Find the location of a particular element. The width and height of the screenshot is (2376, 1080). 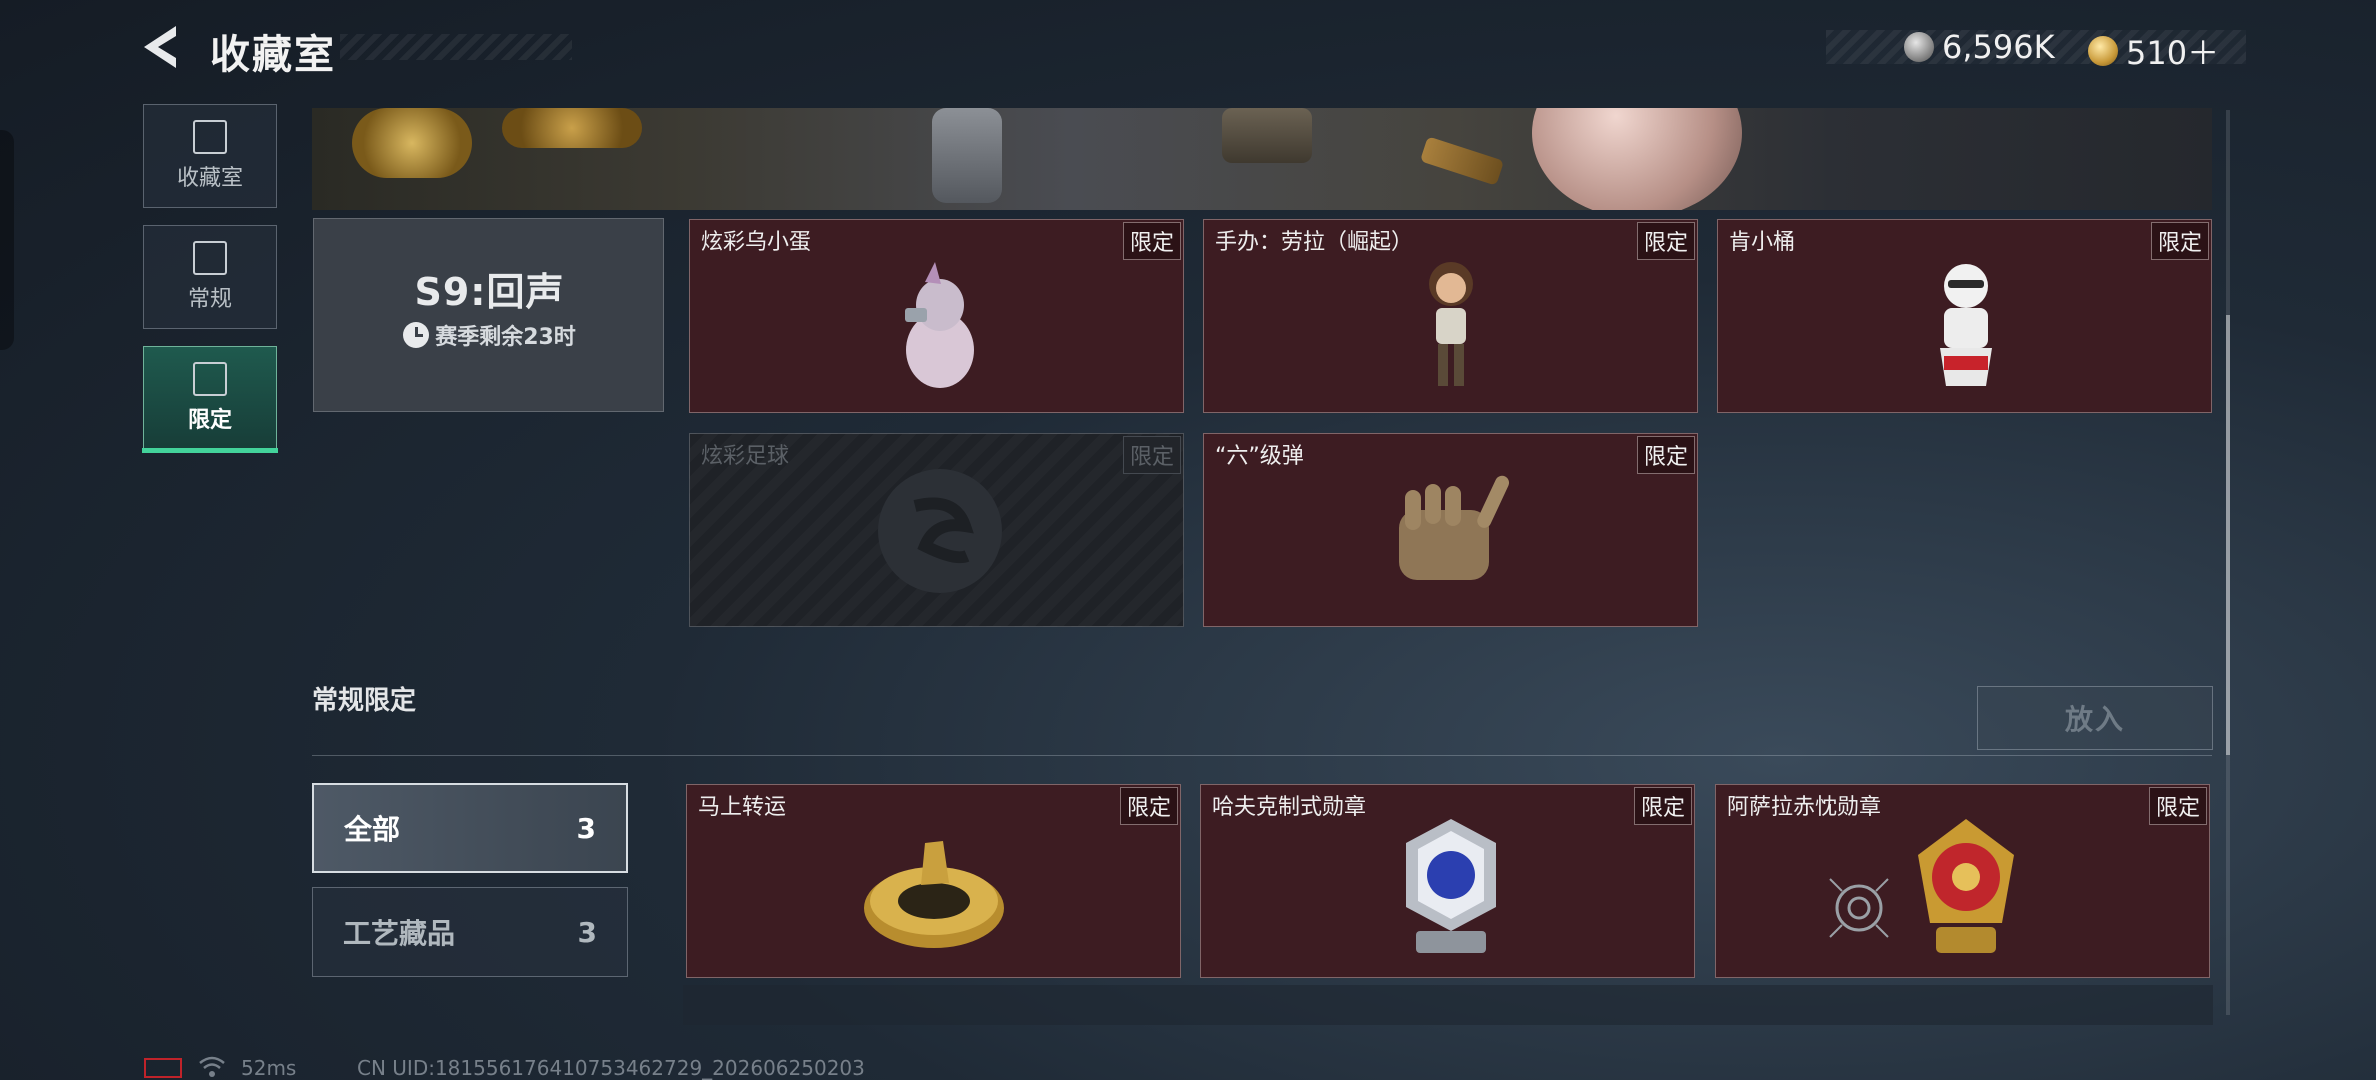

sidebar-item-label: 收藏室 is located at coordinates (209, 178).